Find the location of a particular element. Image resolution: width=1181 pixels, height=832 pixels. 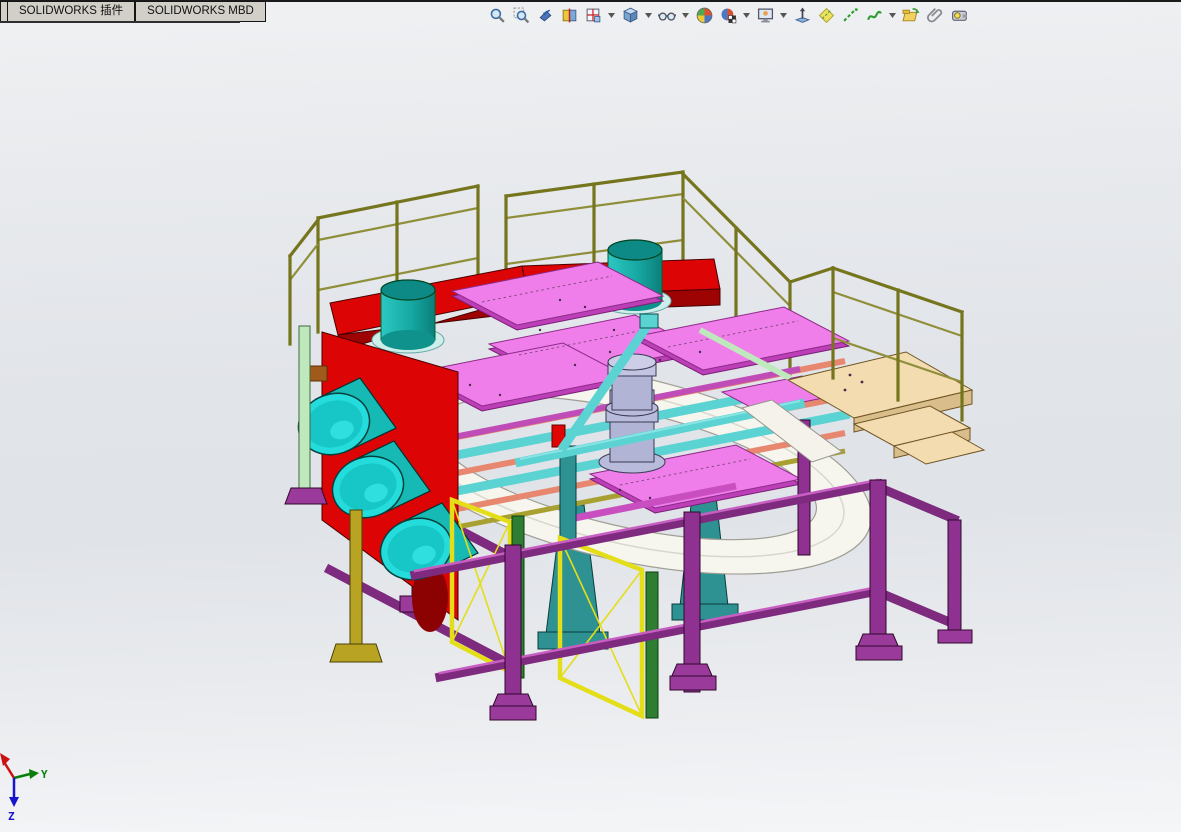

folder-arrows-icon is located at coordinates (911, 14).